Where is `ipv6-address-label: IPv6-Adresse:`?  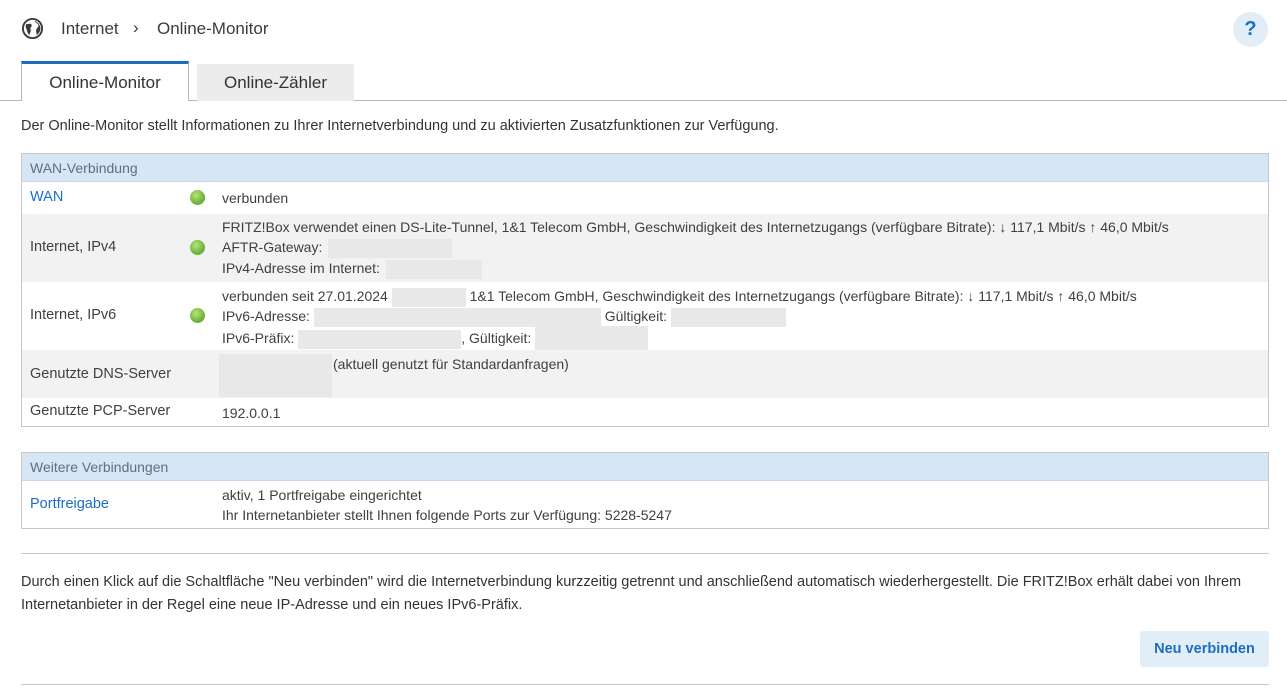 ipv6-address-label: IPv6-Adresse: is located at coordinates (266, 316).